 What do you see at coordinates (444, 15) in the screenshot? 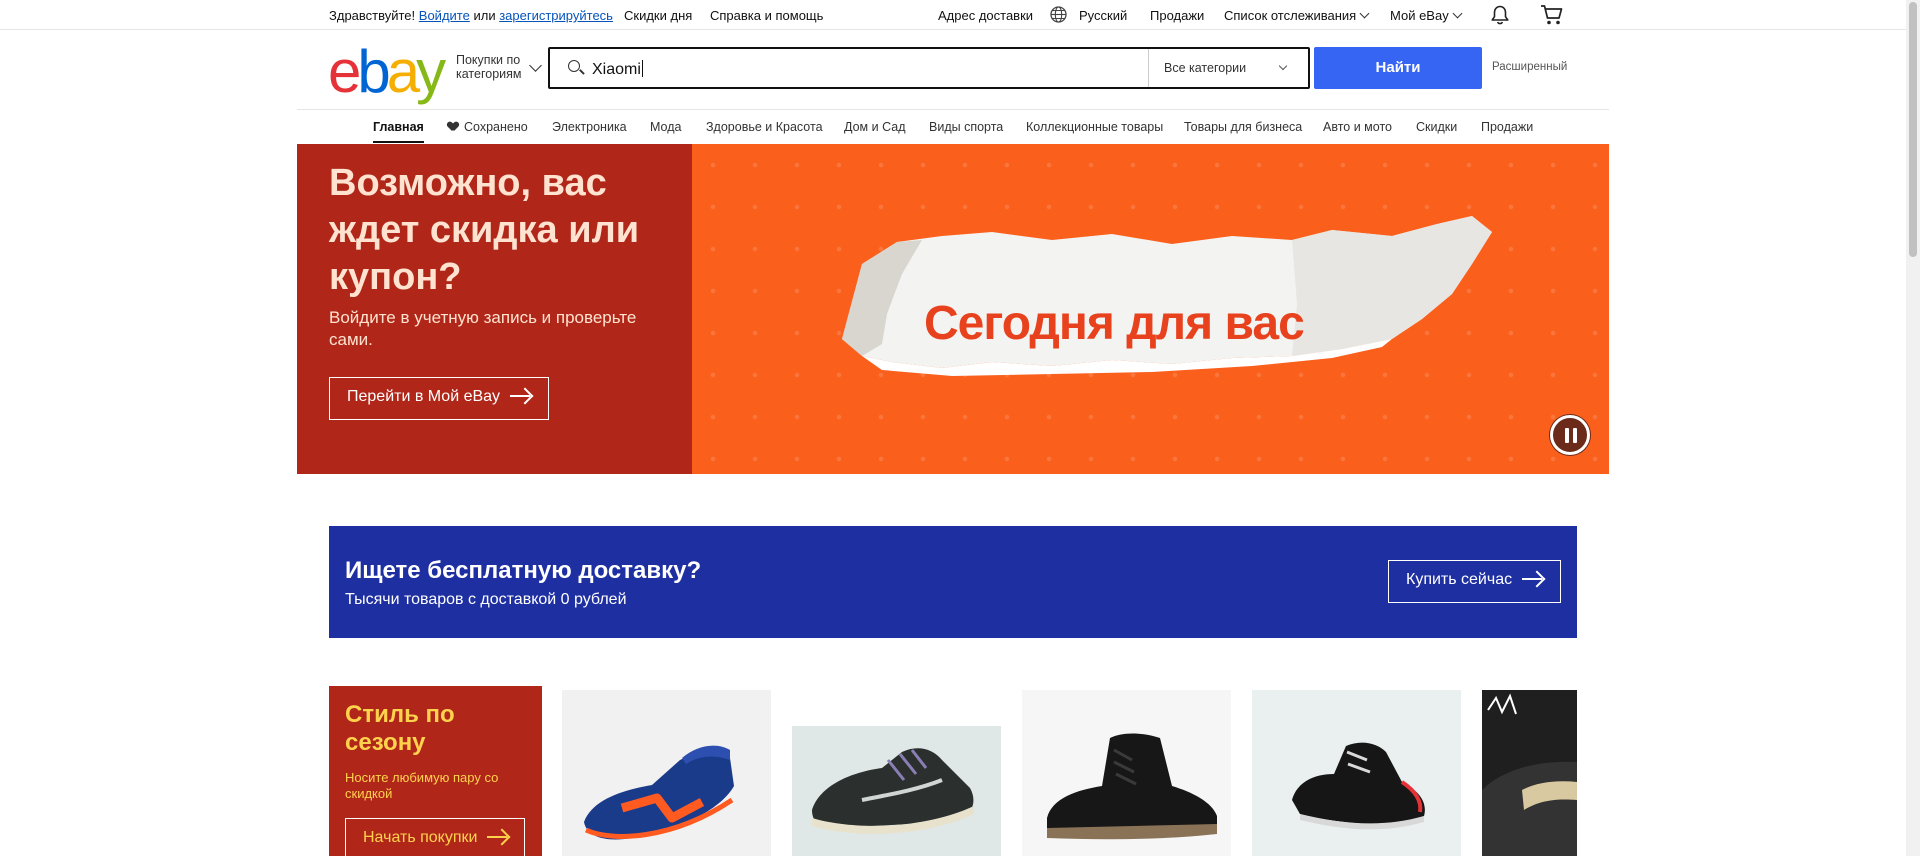
I see `signin-link: Войдите` at bounding box center [444, 15].